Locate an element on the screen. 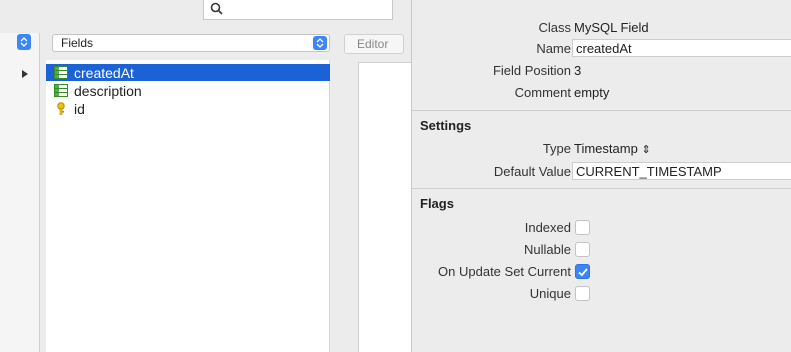 Image resolution: width=791 pixels, height=352 pixels. class-value: MySQL Field is located at coordinates (611, 27).